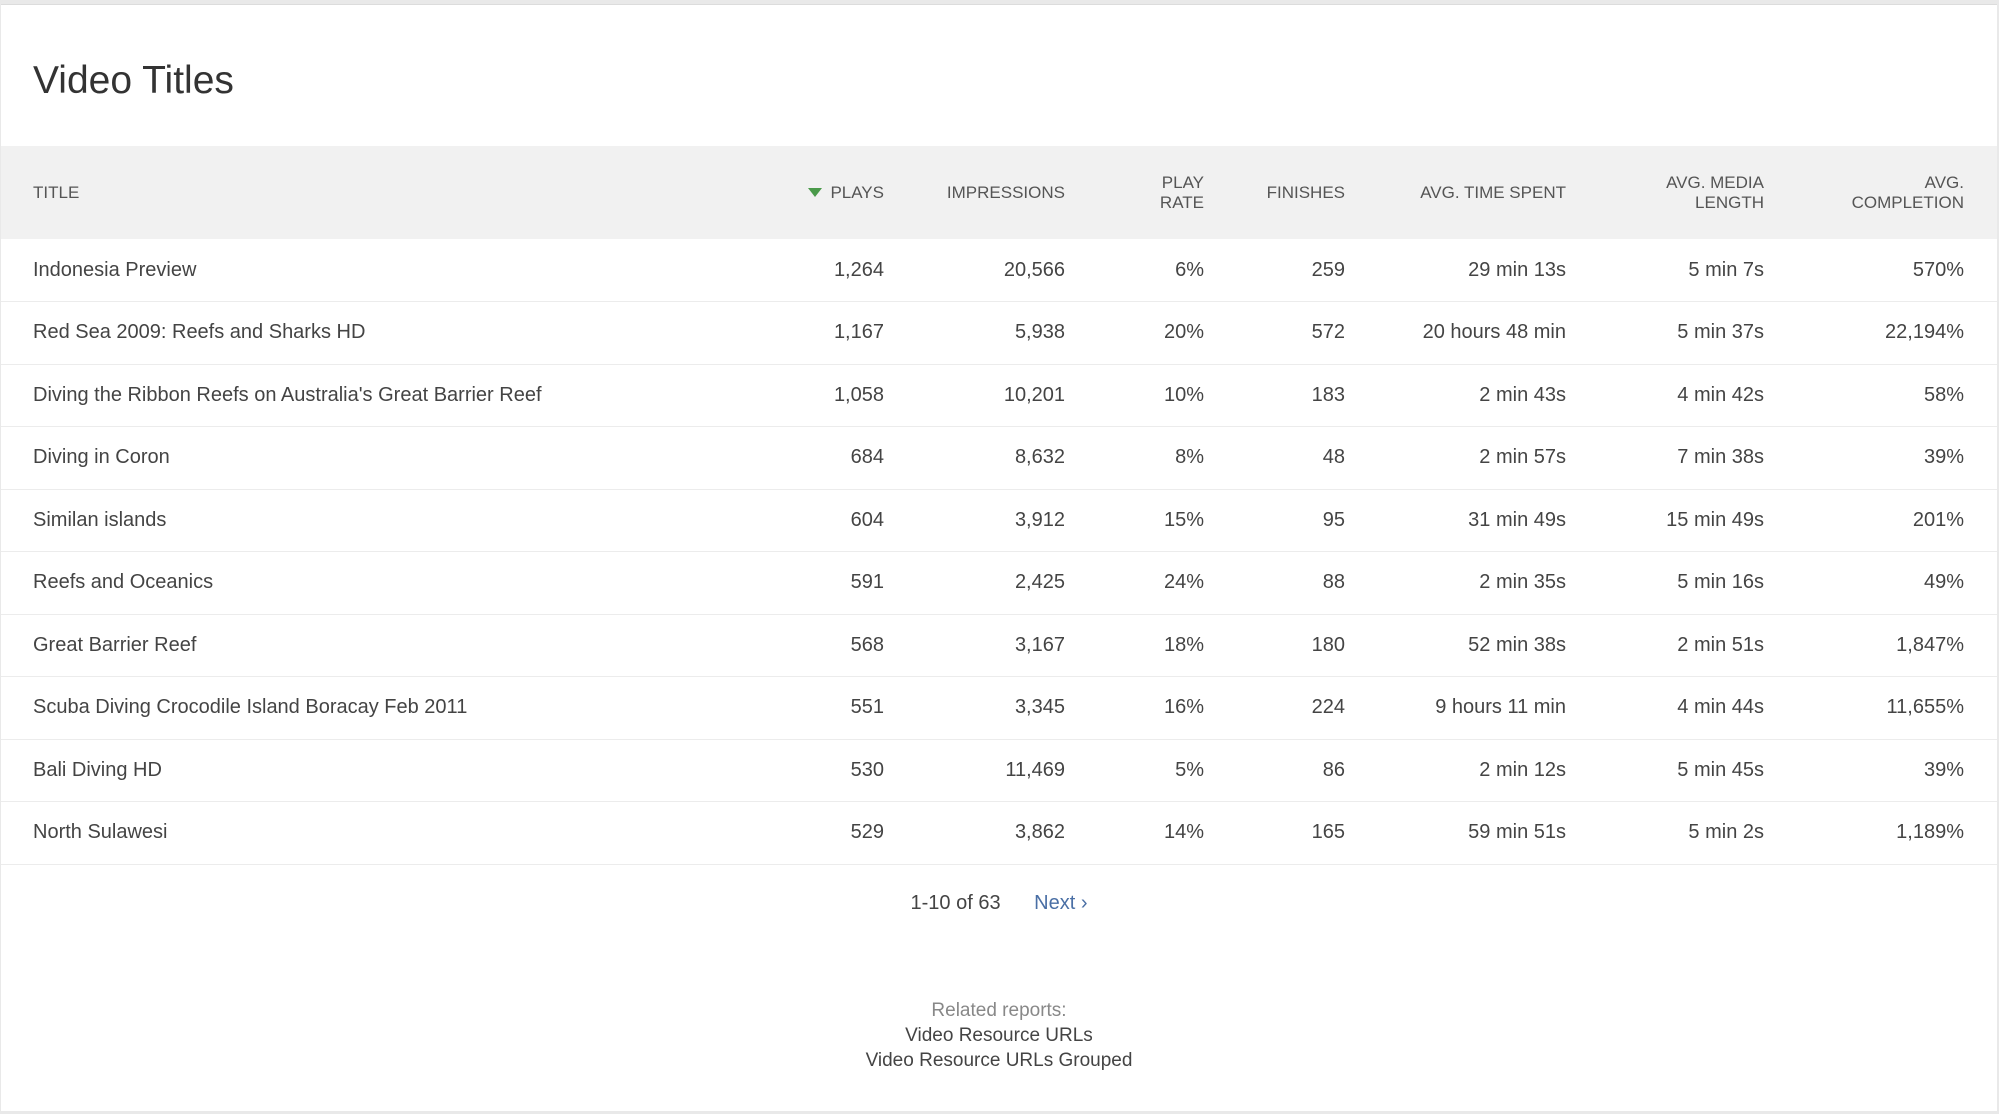  What do you see at coordinates (858, 269) in the screenshot?
I see `cell-plays: 1,264` at bounding box center [858, 269].